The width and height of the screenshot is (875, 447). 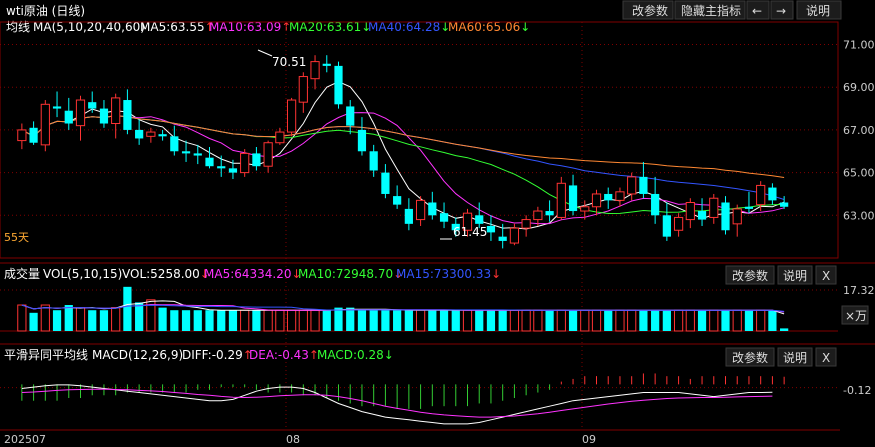 I want to click on hide-main-indicator-label: 隐藏主指标, so click(x=711, y=10).